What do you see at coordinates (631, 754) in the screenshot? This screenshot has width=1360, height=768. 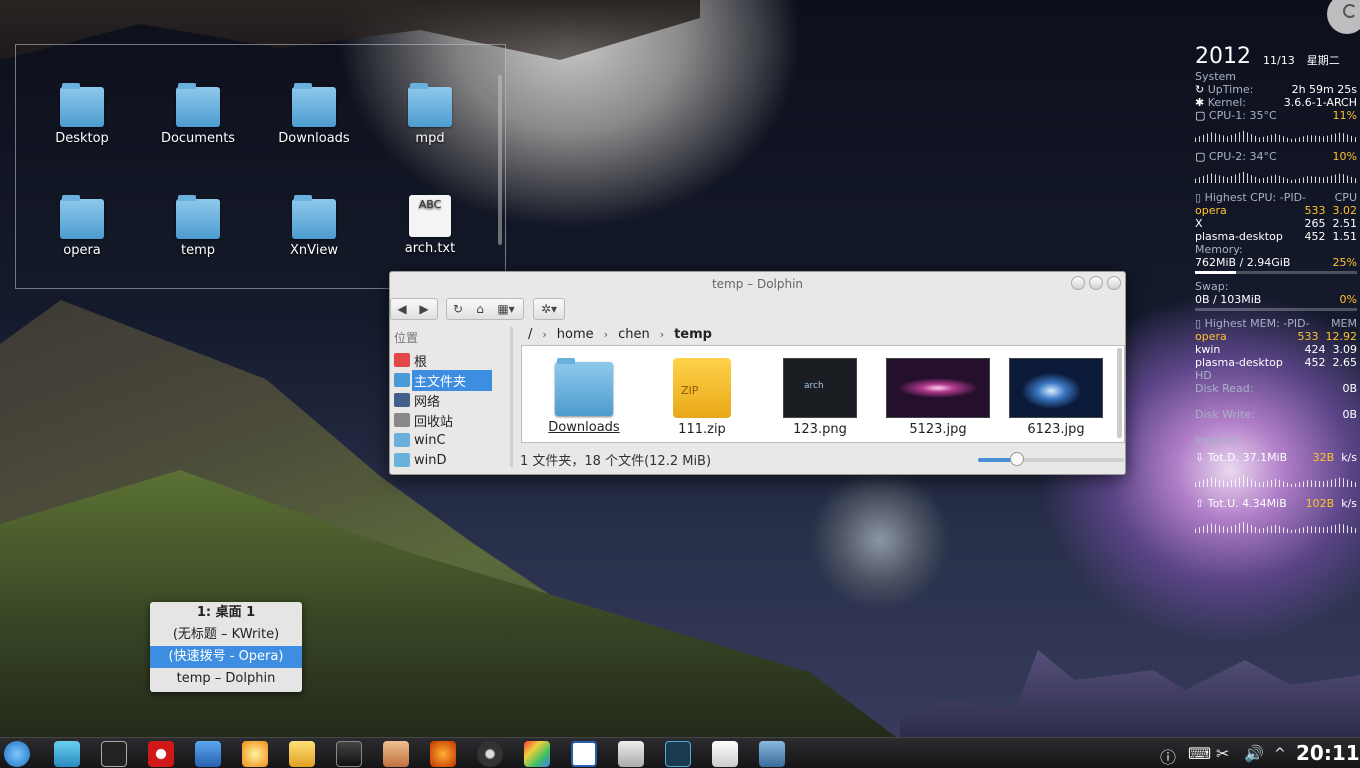 I see `kcalc-icon` at bounding box center [631, 754].